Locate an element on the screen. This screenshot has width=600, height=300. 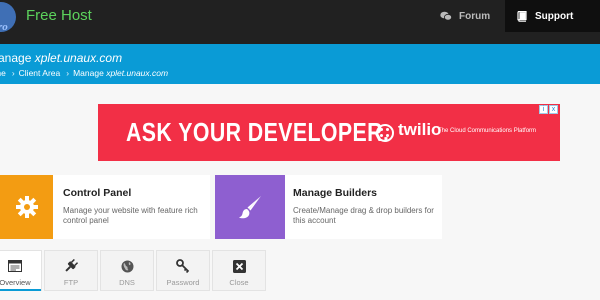
tab-dns: DNS is located at coordinates (127, 270).